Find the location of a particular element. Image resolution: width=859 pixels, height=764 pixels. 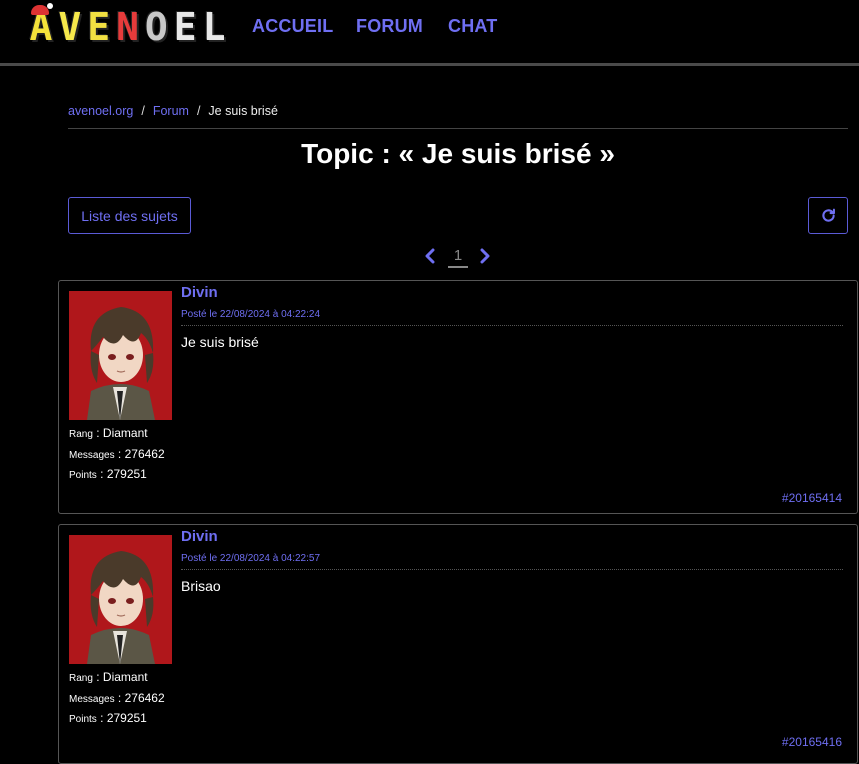

post-body: Je suis brisé is located at coordinates (220, 342).